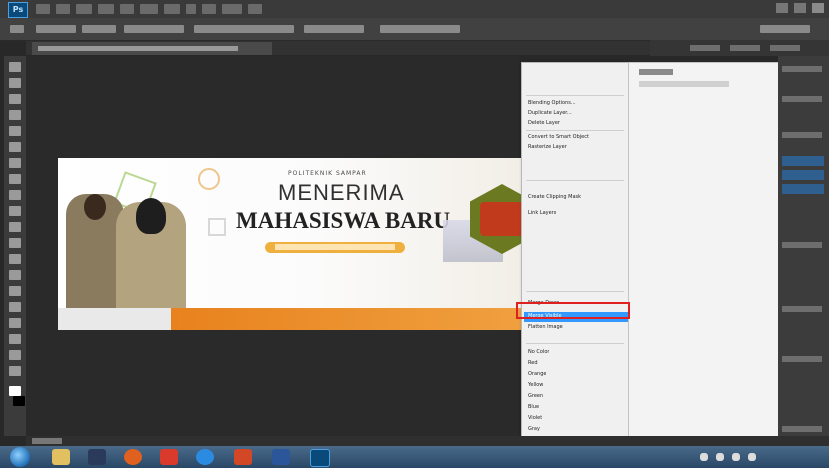 This screenshot has height=468, width=829. I want to click on path-selection-tool-icon, so click(15, 323).